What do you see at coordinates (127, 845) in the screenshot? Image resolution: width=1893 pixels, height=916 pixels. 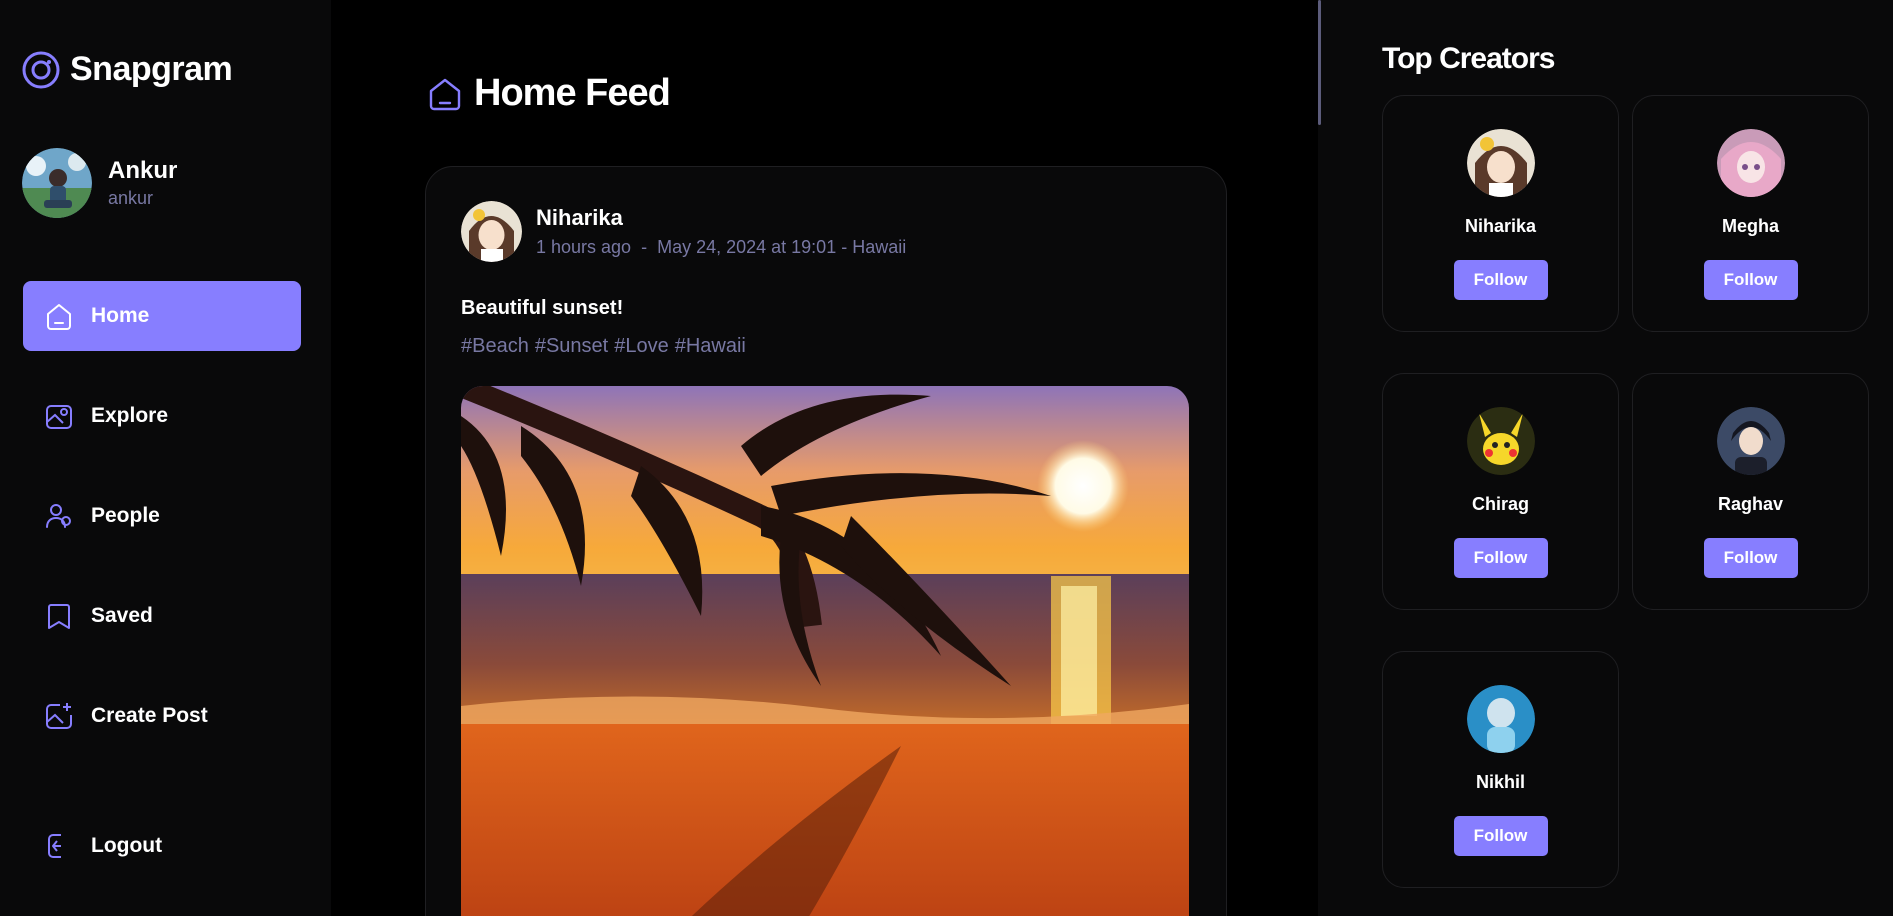 I see `logout-label: Logout` at bounding box center [127, 845].